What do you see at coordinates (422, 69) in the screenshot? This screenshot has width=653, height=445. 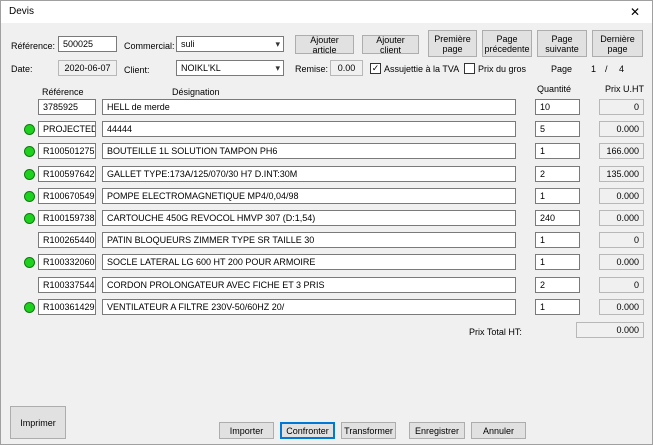 I see `tva-label: Assujettie à la TVA` at bounding box center [422, 69].